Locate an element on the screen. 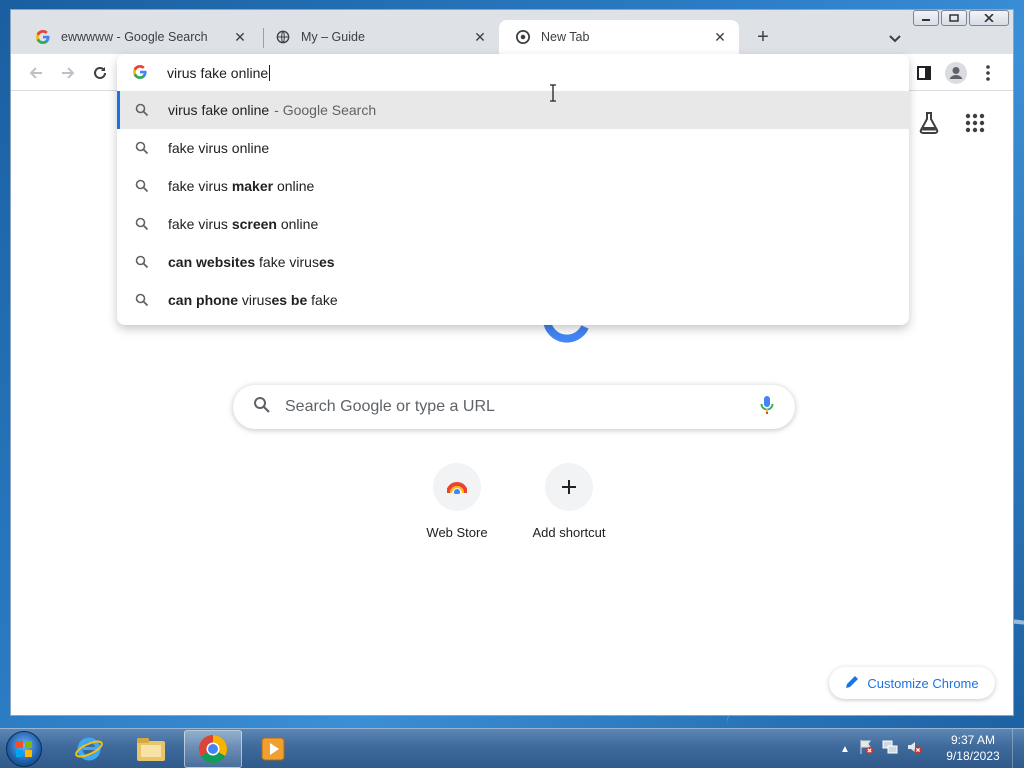 Image resolution: width=1024 pixels, height=768 pixels. clock-date: 9/18/2023 is located at coordinates (973, 756).